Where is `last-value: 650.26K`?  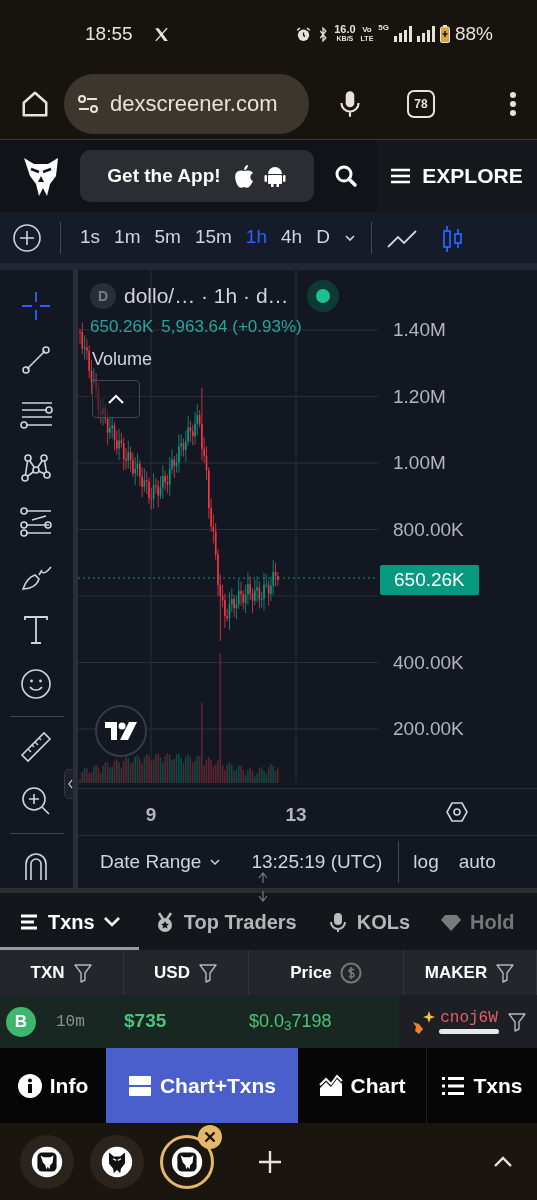 last-value: 650.26K is located at coordinates (122, 327).